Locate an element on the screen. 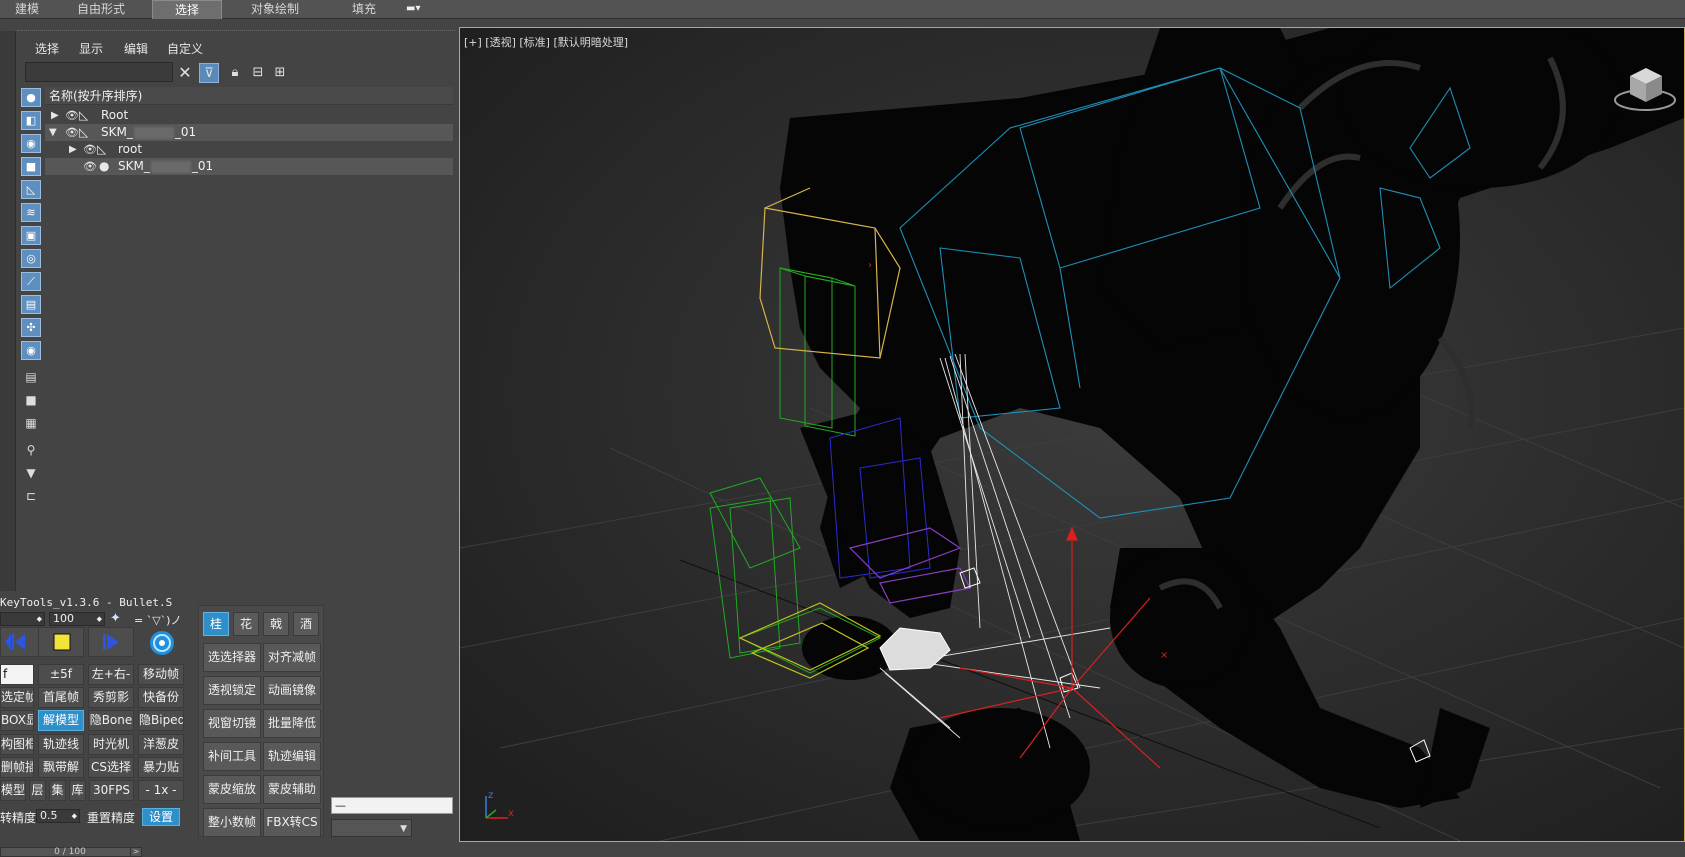  tree-row: ▶ 👁︎ ◺ Root is located at coordinates (249, 115).